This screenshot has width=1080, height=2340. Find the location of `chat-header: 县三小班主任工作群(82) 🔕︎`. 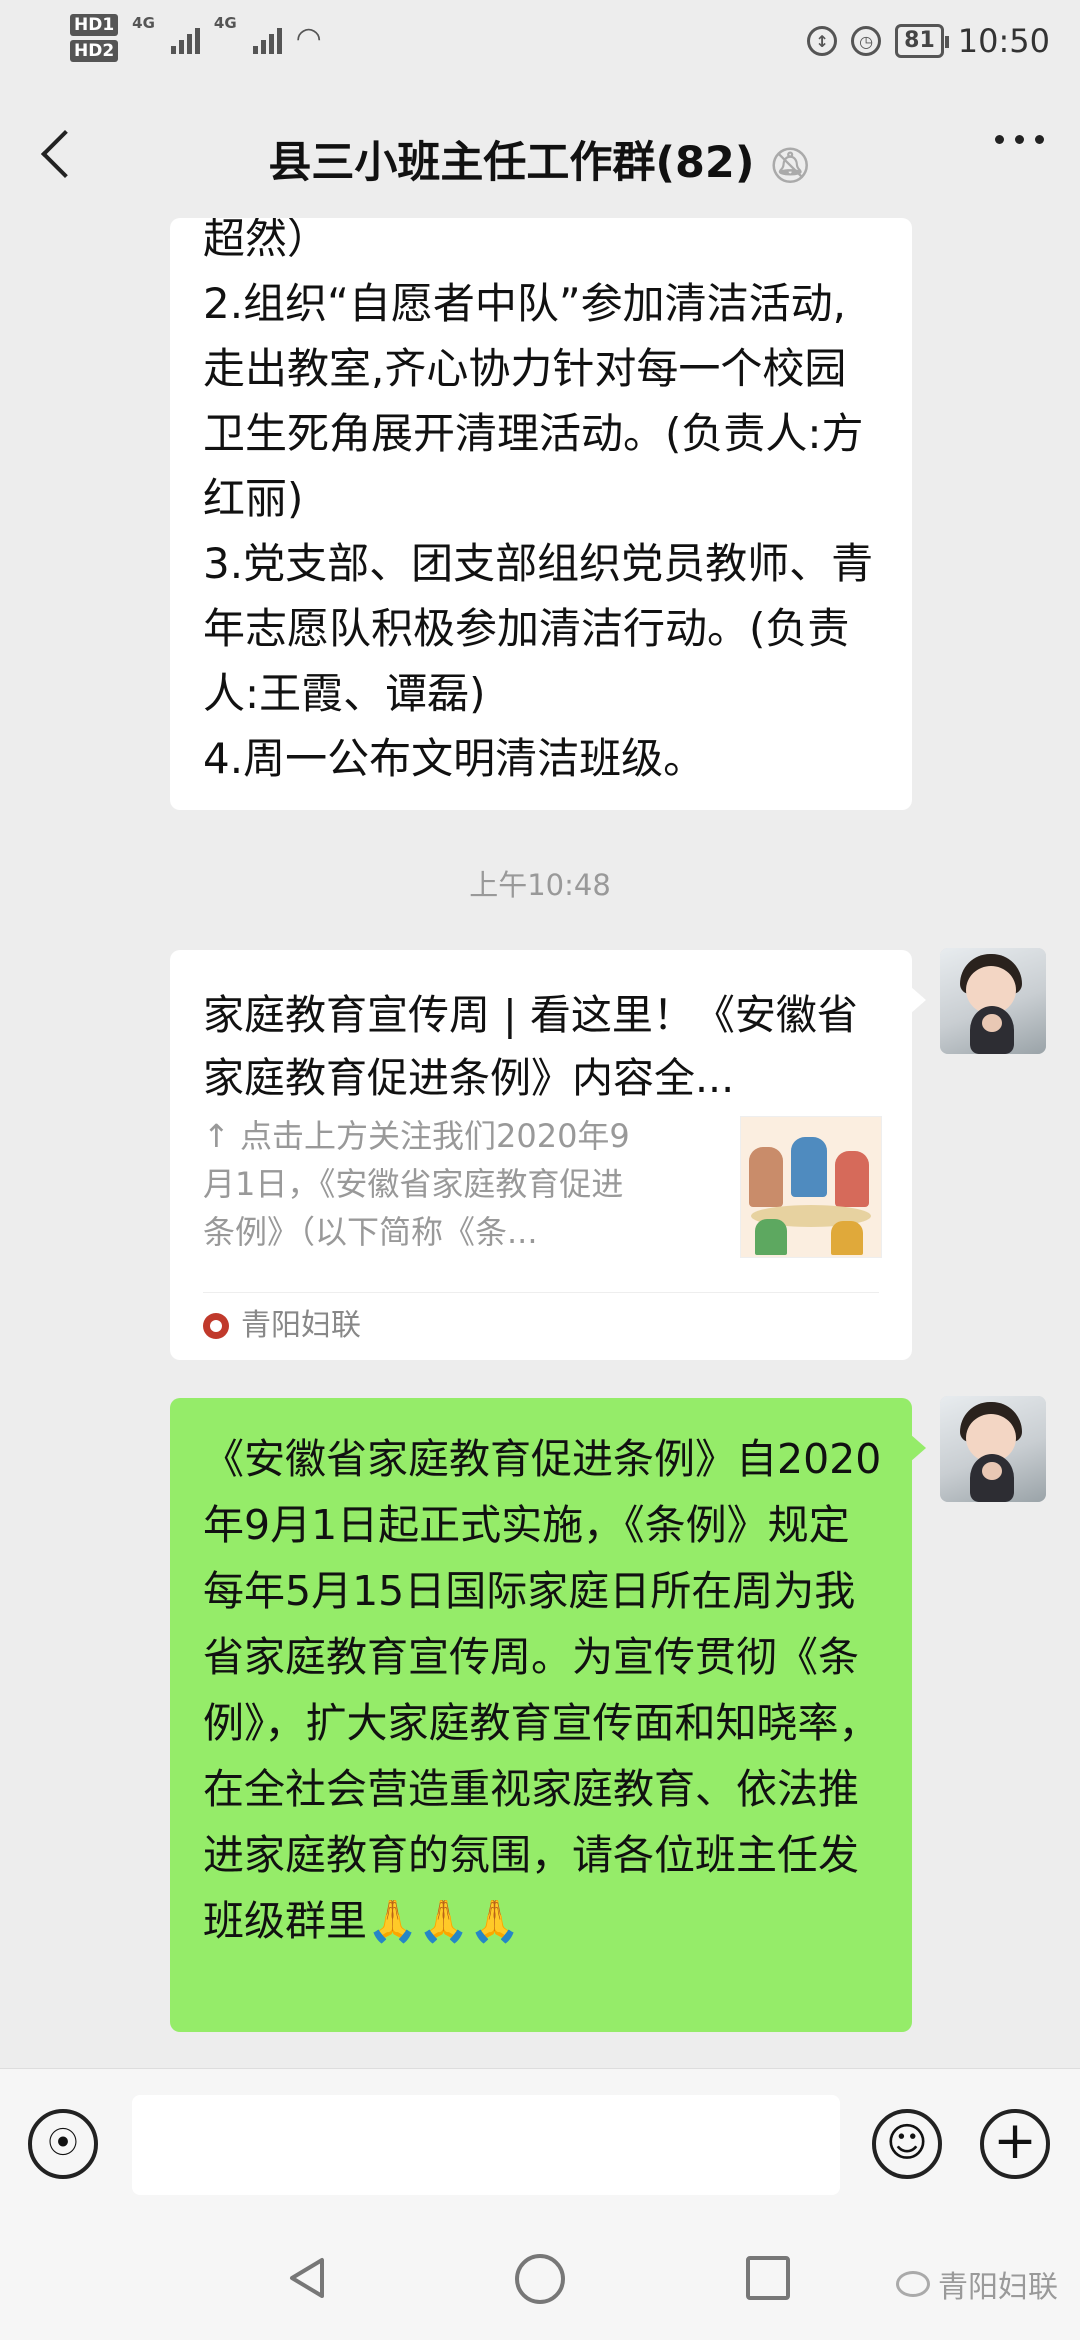

chat-header: 县三小班主任工作群(82) 🔕︎ is located at coordinates (540, 155).